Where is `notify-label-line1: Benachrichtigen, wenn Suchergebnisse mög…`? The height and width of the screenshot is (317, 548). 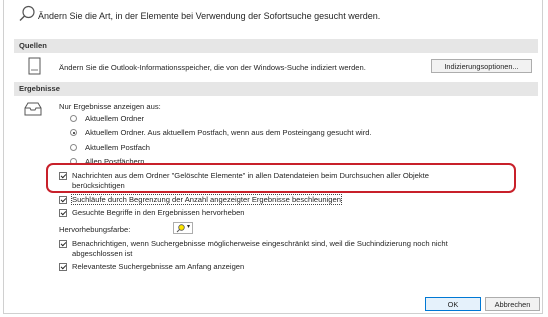 notify-label-line1: Benachrichtigen, wenn Suchergebnisse mög… is located at coordinates (260, 243).